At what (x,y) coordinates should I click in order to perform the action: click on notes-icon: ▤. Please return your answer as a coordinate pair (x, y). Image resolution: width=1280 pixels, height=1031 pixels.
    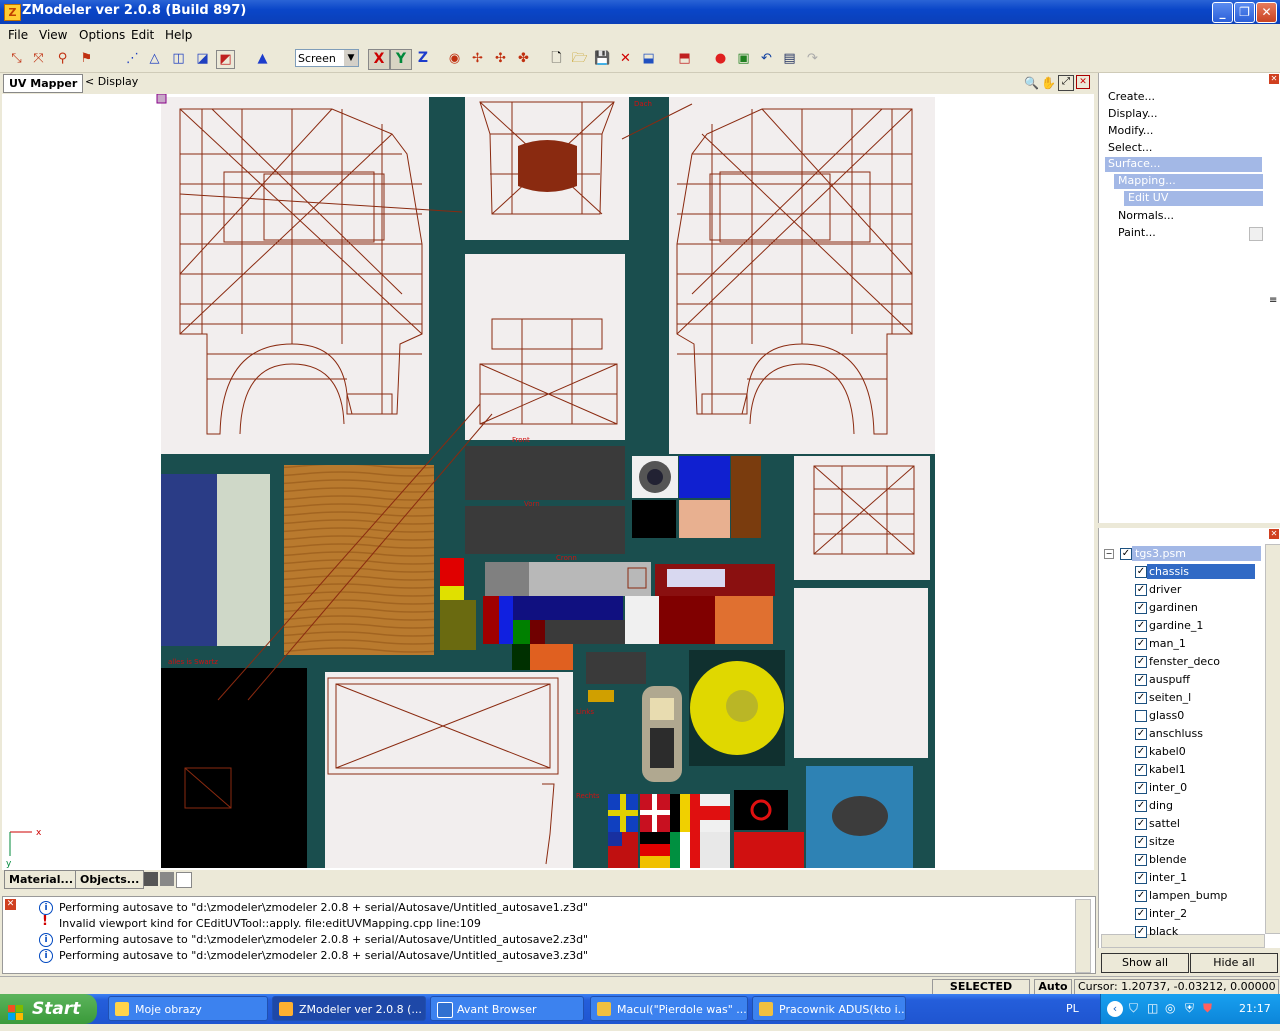
    Looking at the image, I should click on (789, 58).